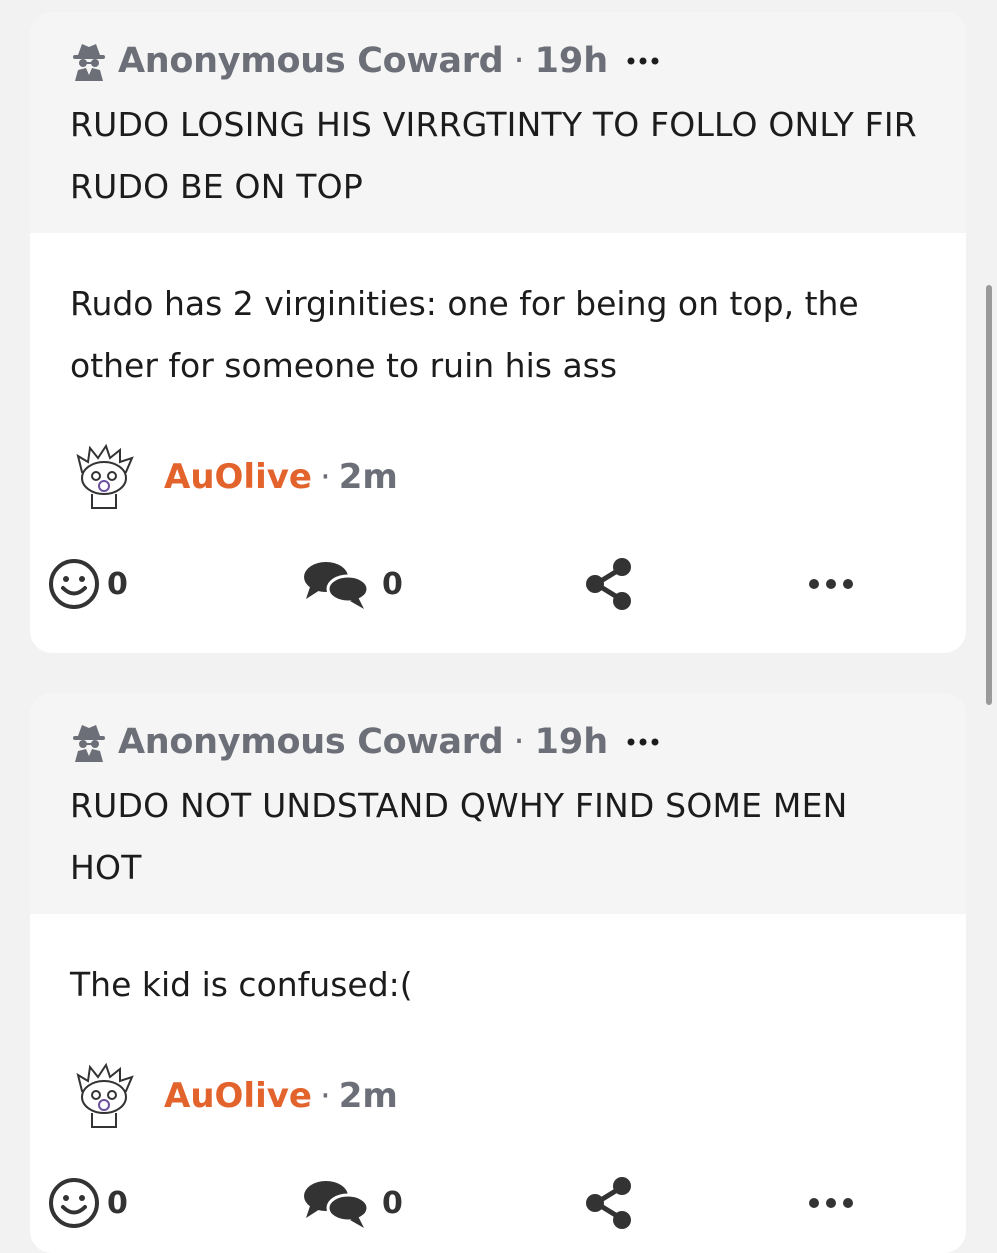 This screenshot has height=1253, width=997. I want to click on reply-section: The kid is confused:( AuOlive · 2m, so click(498, 1045).